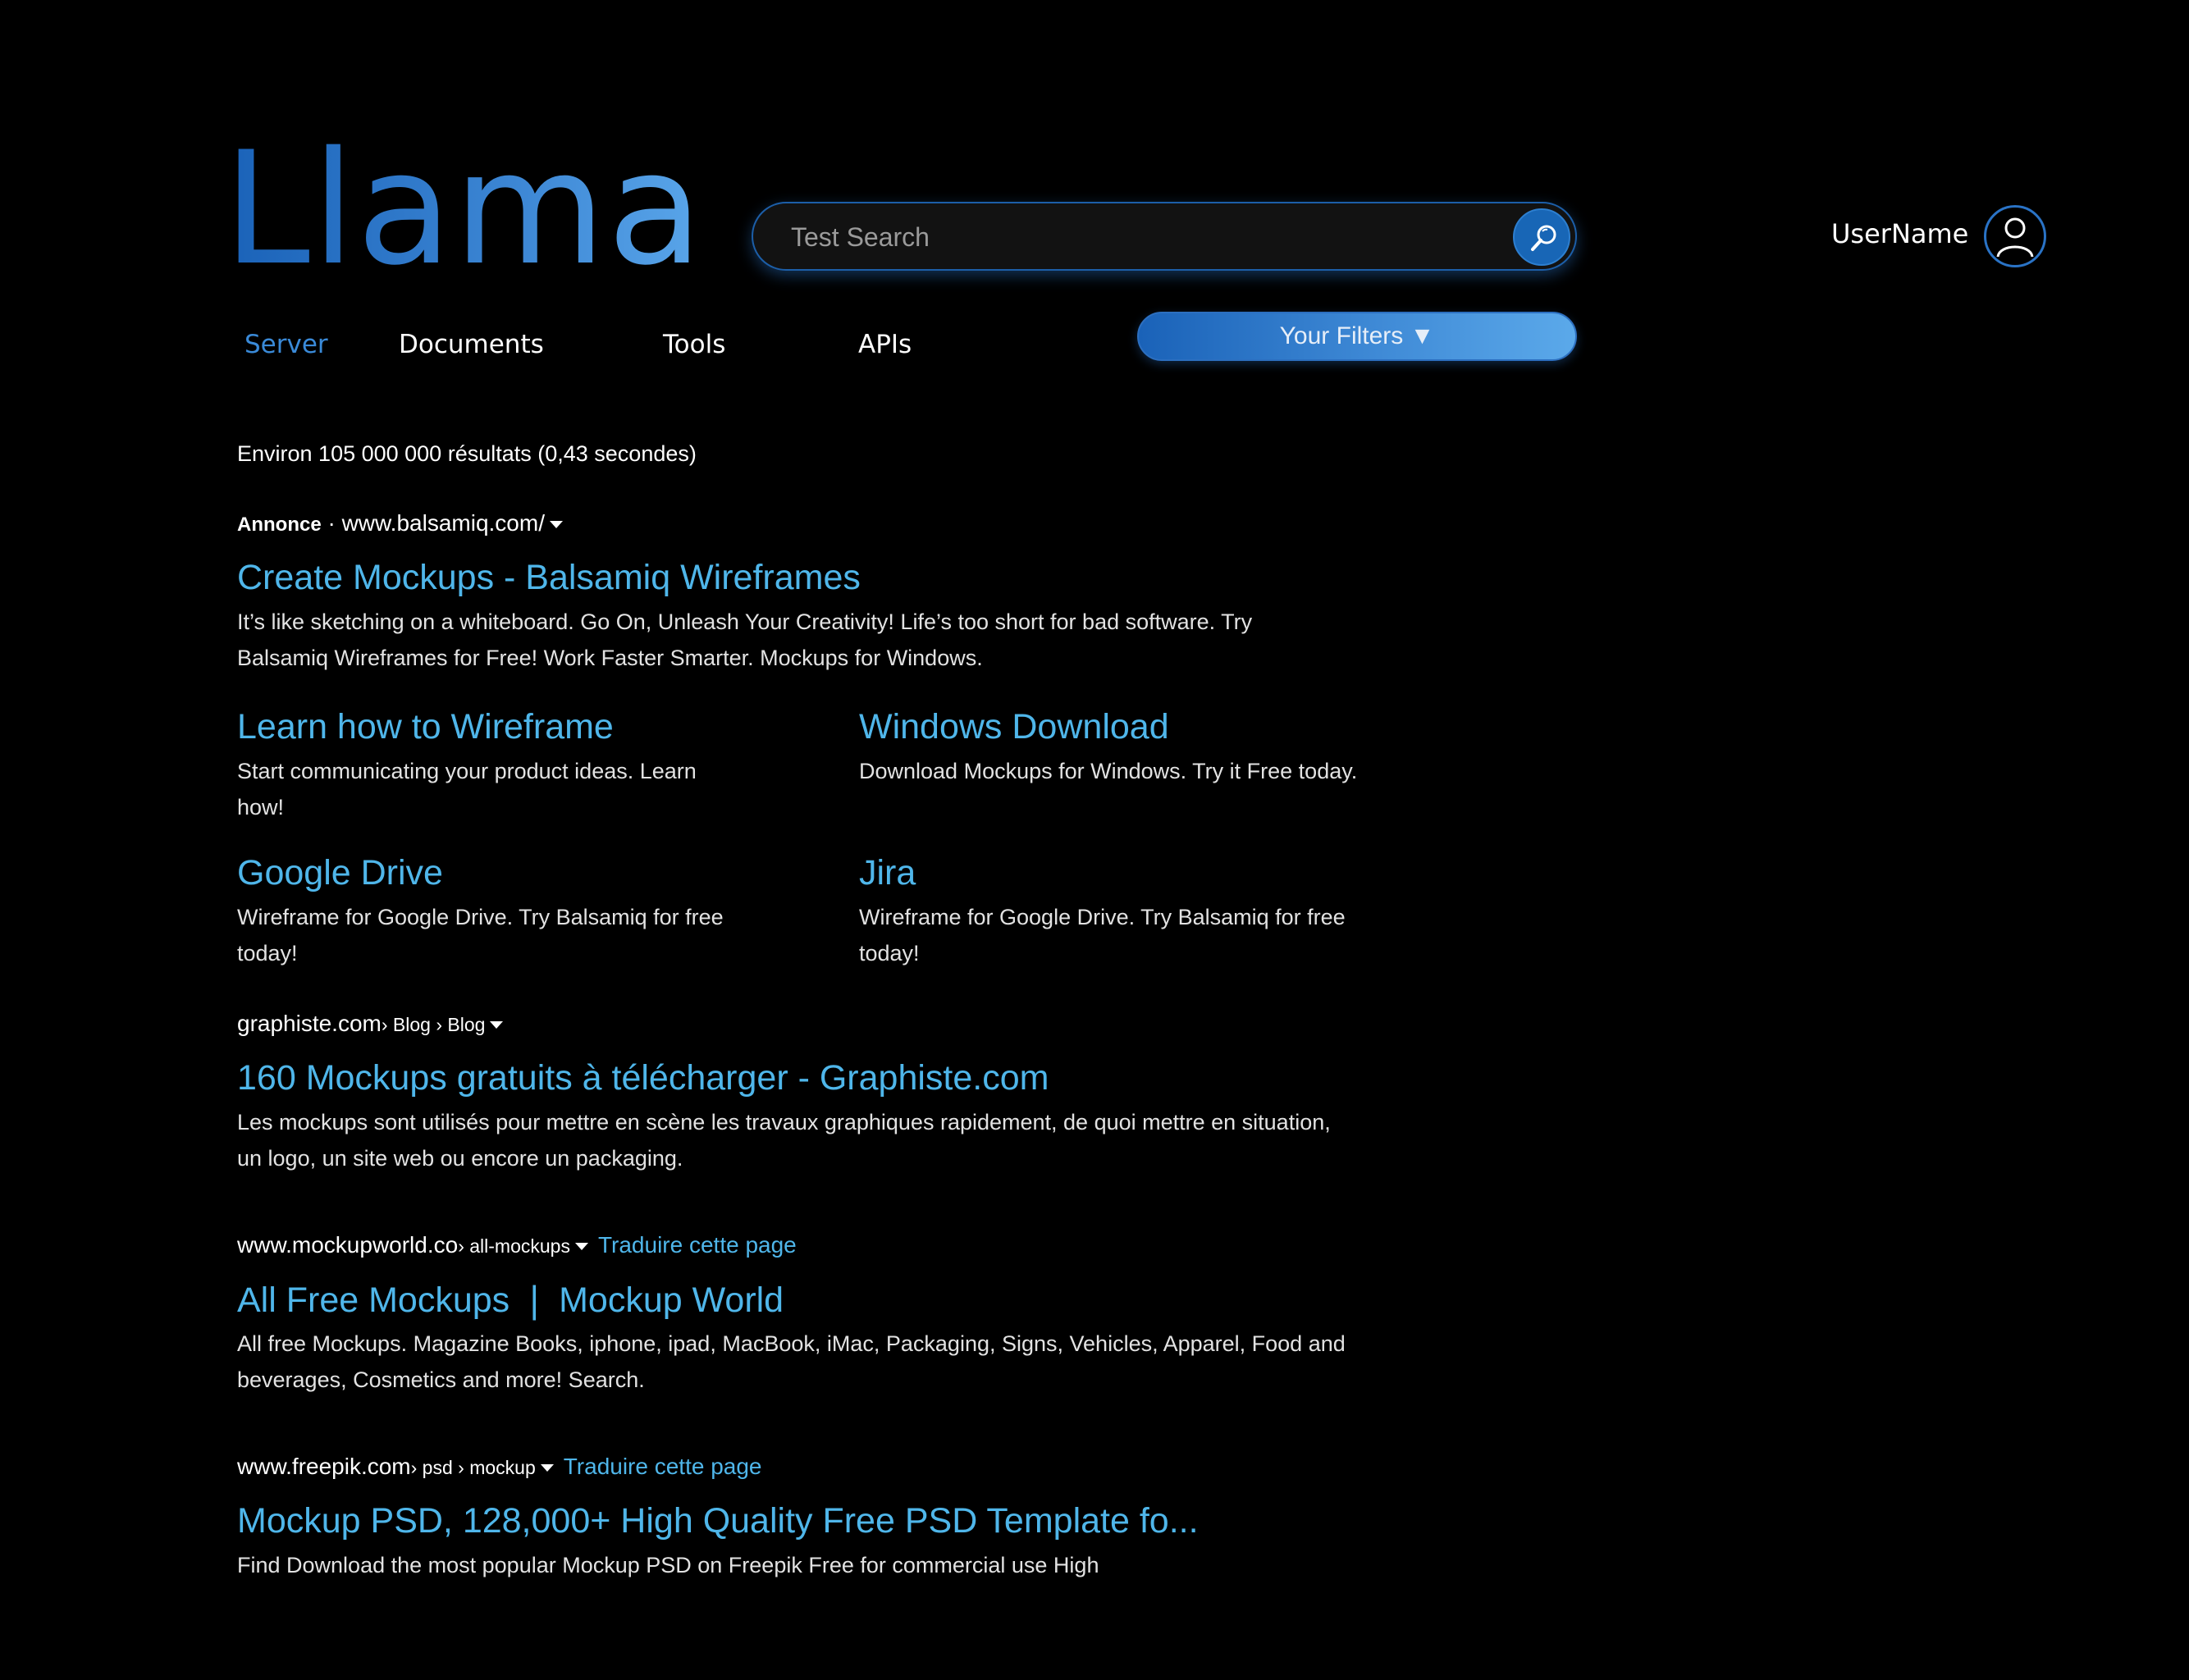 Image resolution: width=2189 pixels, height=1680 pixels. I want to click on ad-url: www.balsamiq.com/, so click(443, 523).